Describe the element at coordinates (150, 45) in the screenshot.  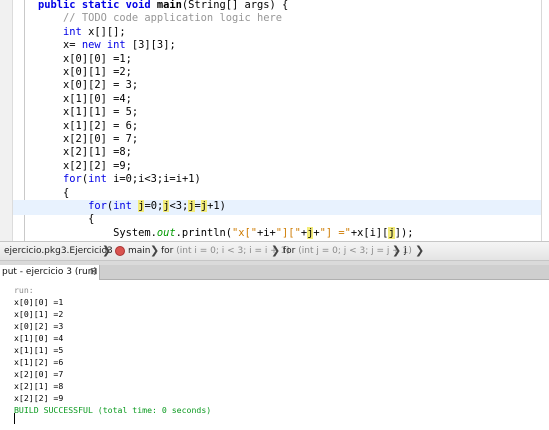
I see `code-token: [3][3];` at that location.